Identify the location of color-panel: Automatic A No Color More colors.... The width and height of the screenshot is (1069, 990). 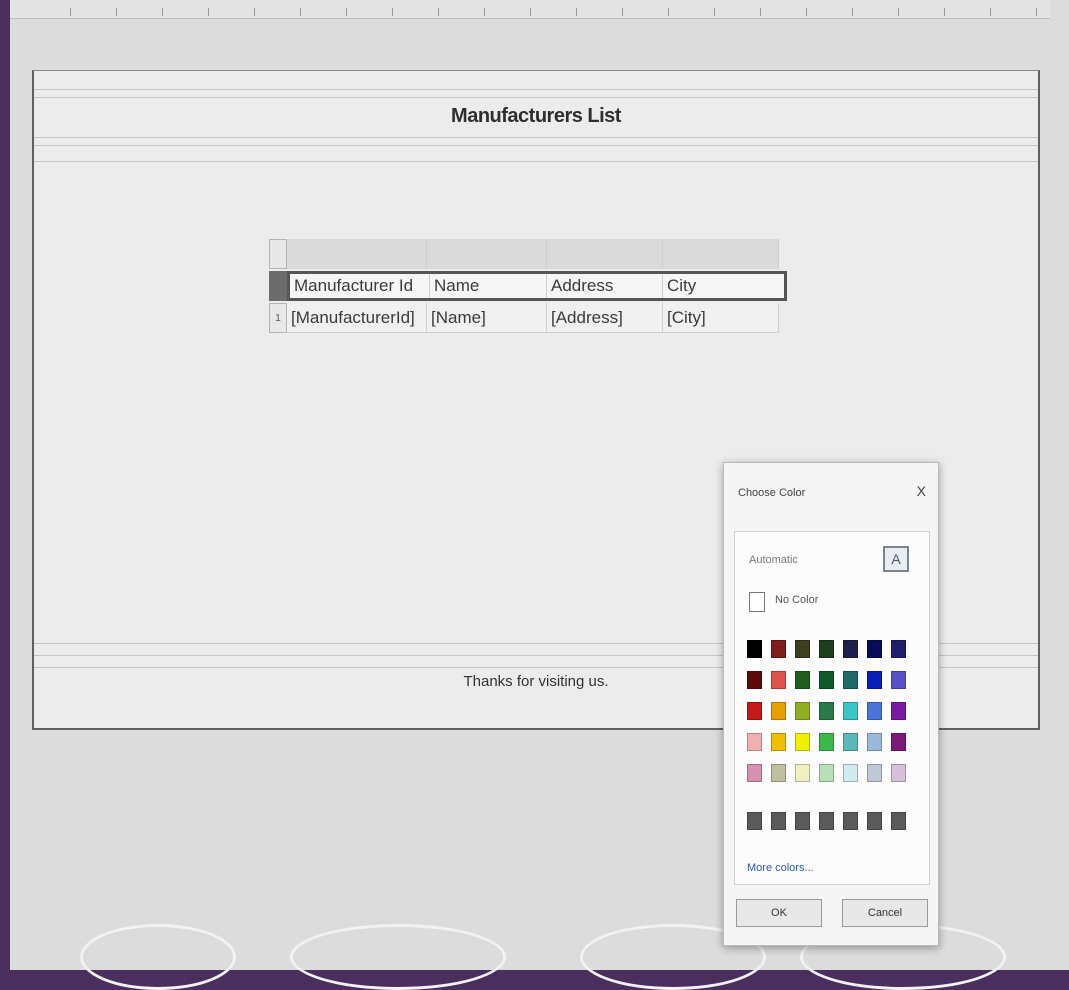
(832, 708).